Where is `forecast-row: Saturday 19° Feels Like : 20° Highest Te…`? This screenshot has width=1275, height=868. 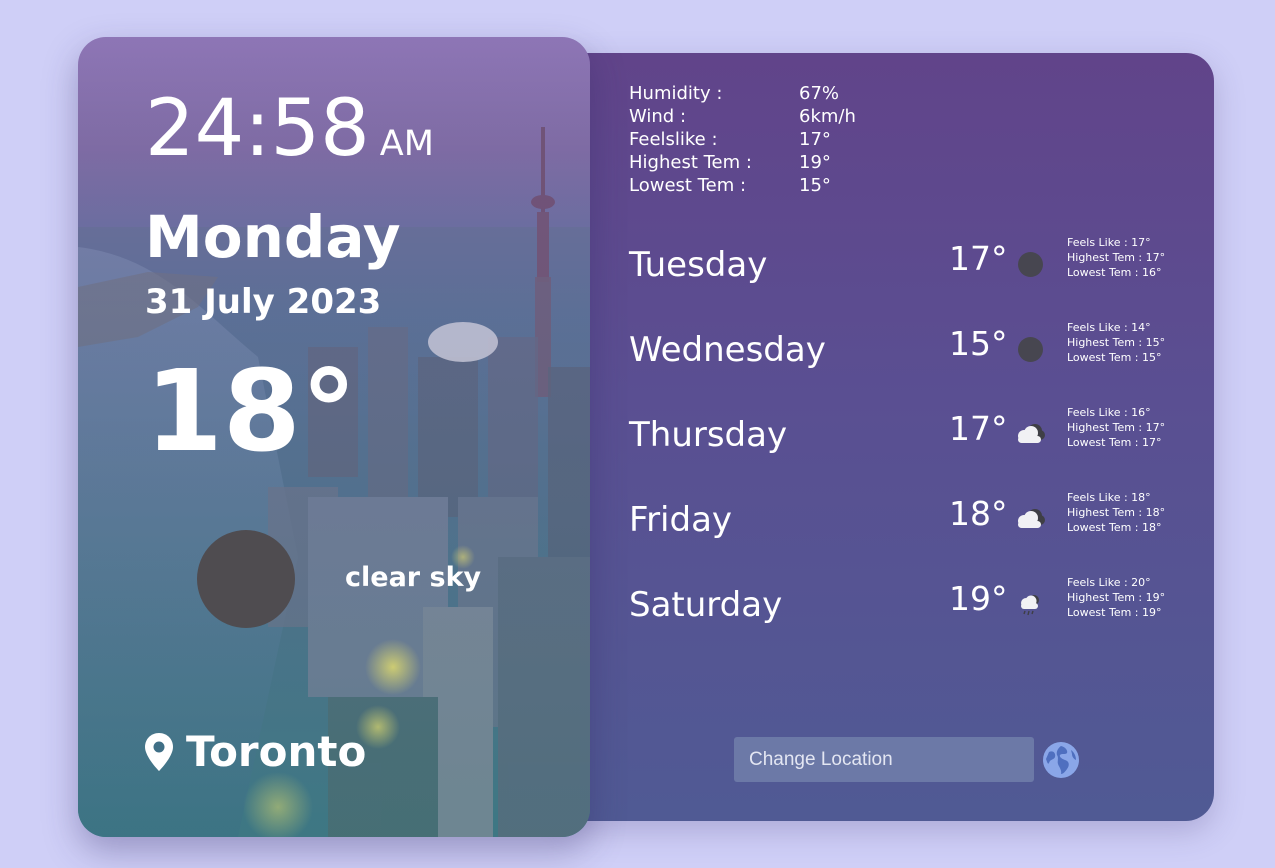 forecast-row: Saturday 19° Feels Like : 20° Highest Te… is located at coordinates (909, 618).